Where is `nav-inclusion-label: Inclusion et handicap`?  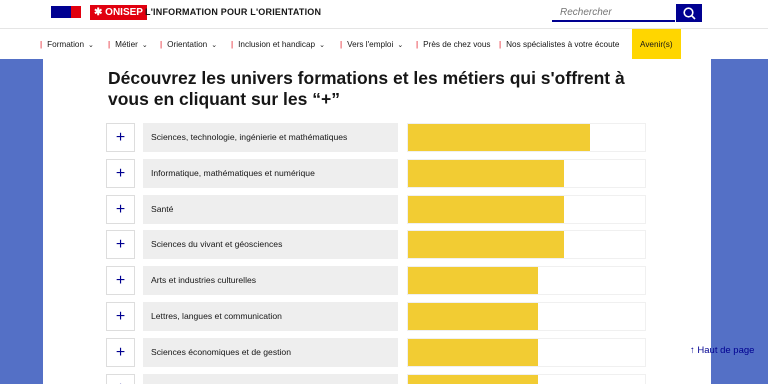
nav-inclusion-label: Inclusion et handicap is located at coordinates (277, 44).